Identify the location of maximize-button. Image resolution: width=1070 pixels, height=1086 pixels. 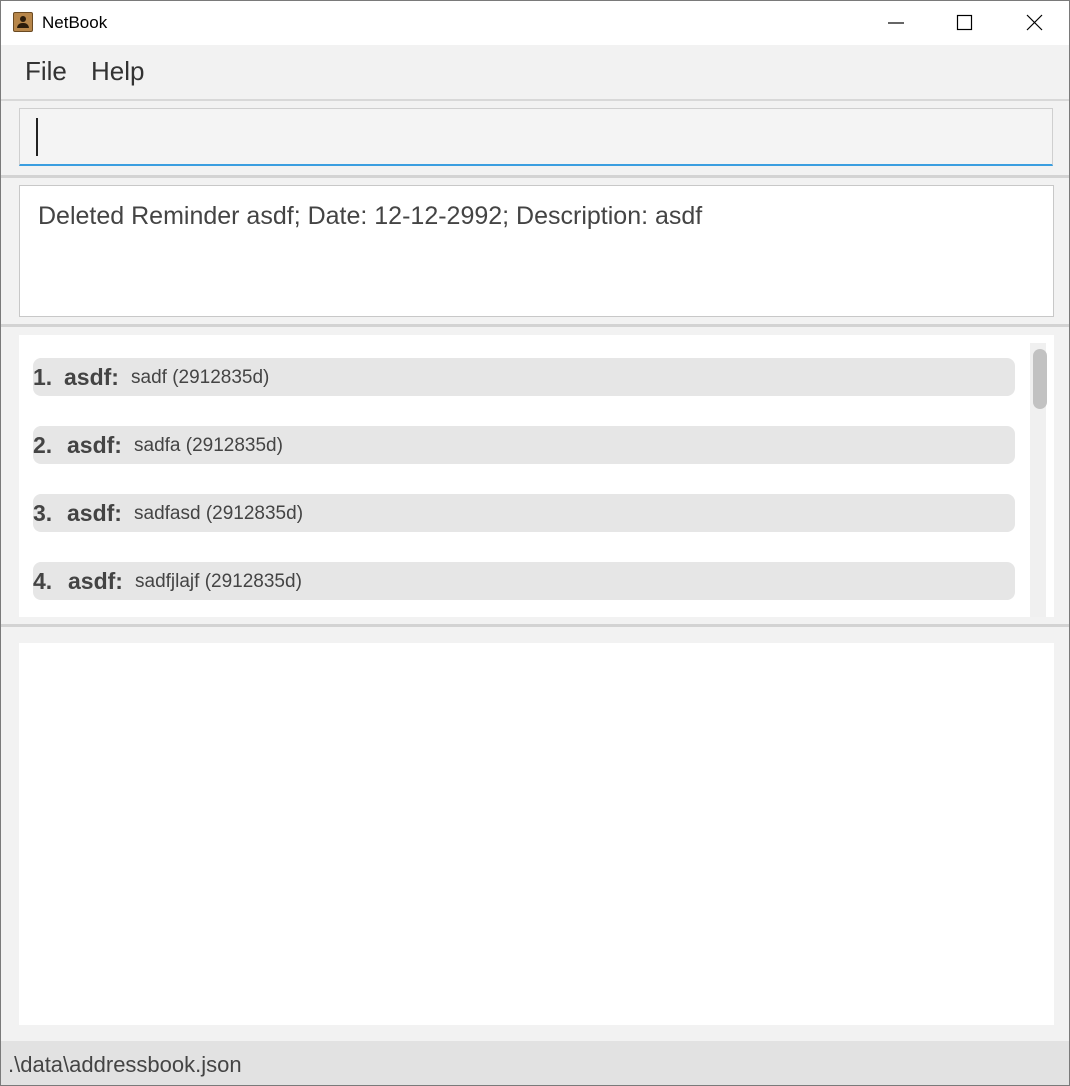
(965, 23).